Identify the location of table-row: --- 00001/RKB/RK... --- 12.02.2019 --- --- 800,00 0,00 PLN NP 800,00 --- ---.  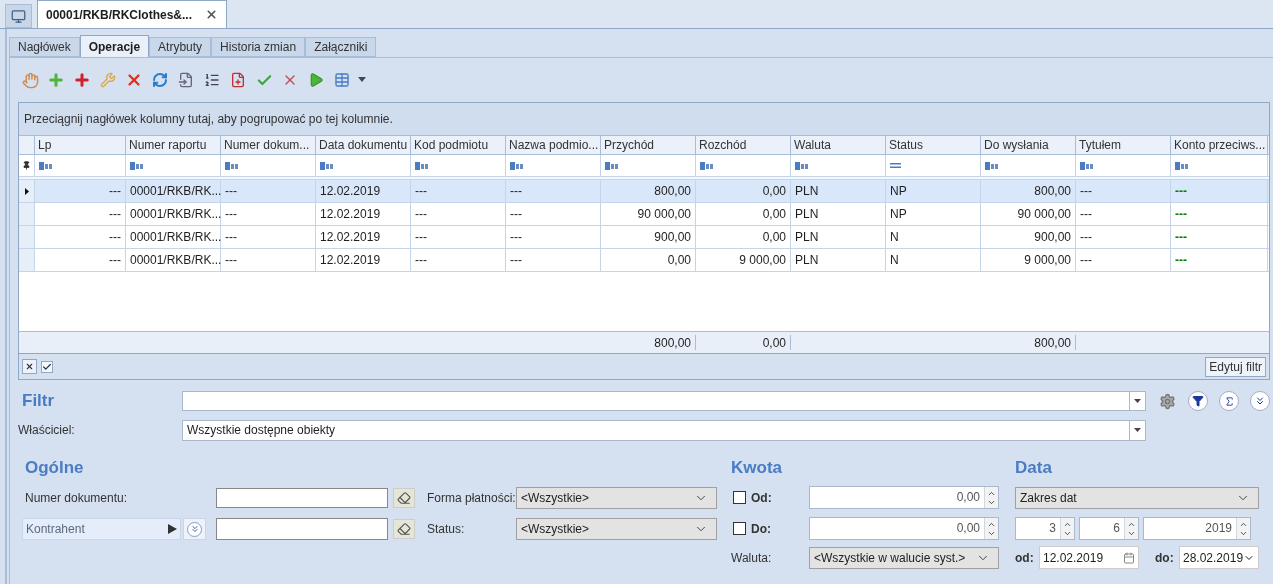
(644, 191).